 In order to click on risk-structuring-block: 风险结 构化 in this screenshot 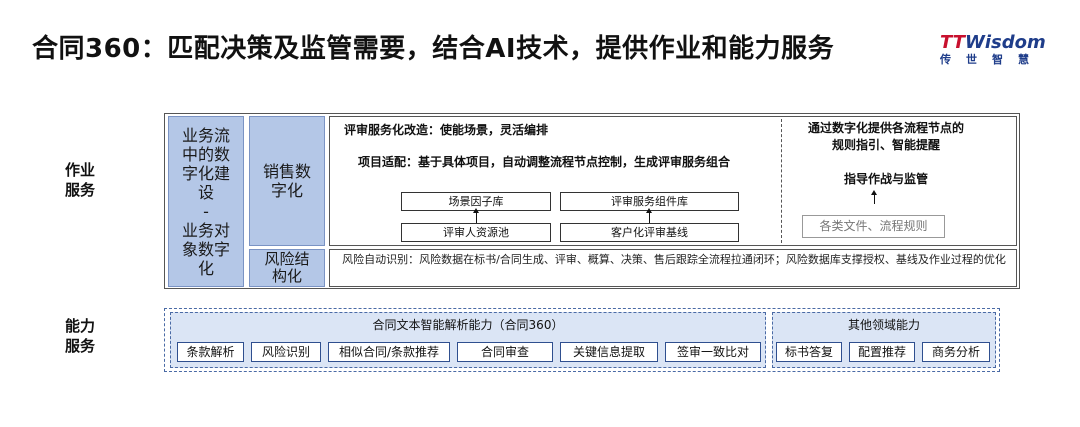, I will do `click(287, 268)`.